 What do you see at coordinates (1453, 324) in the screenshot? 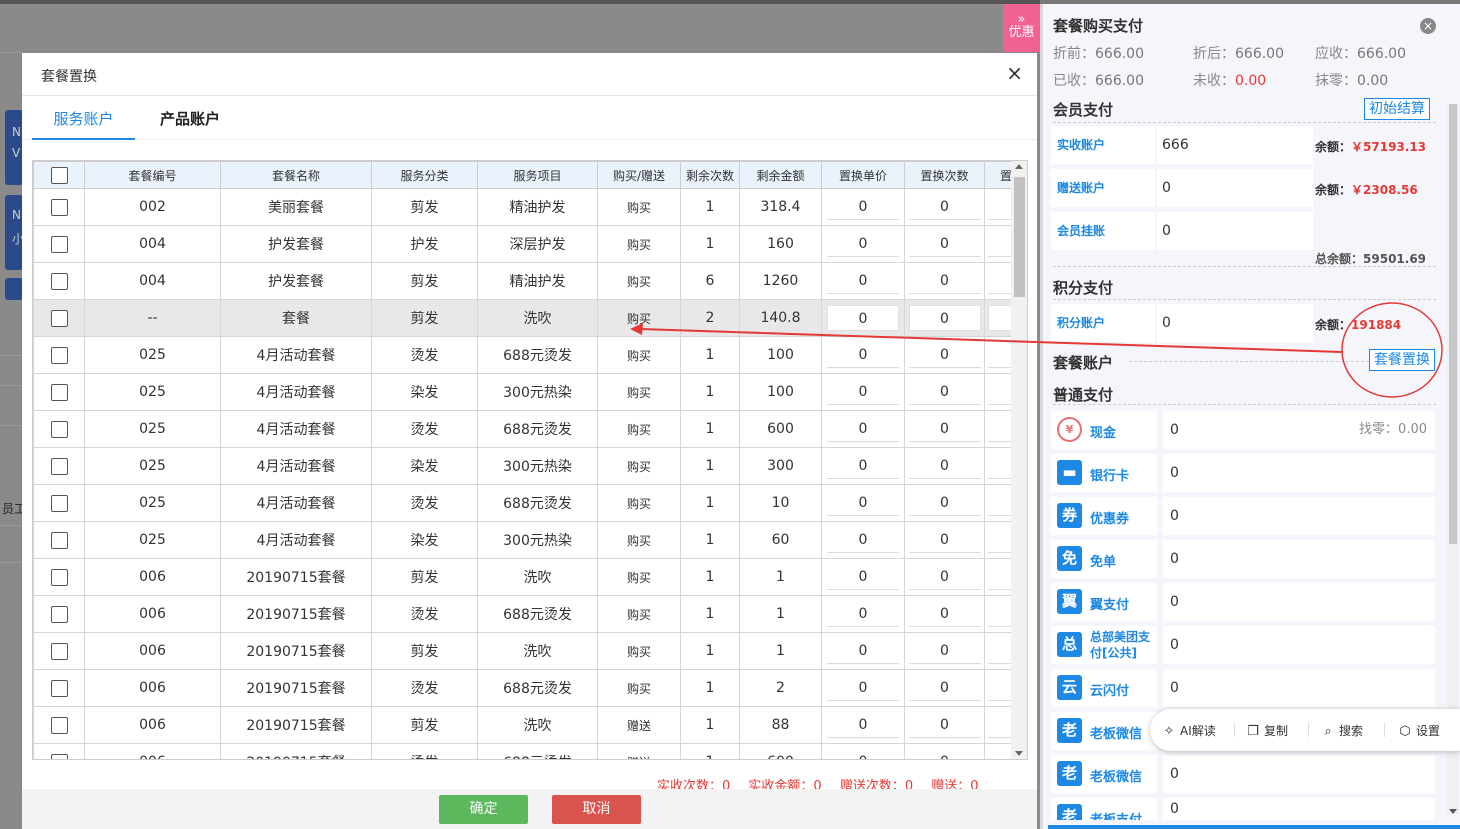
I see `panel-scroll-thumb` at bounding box center [1453, 324].